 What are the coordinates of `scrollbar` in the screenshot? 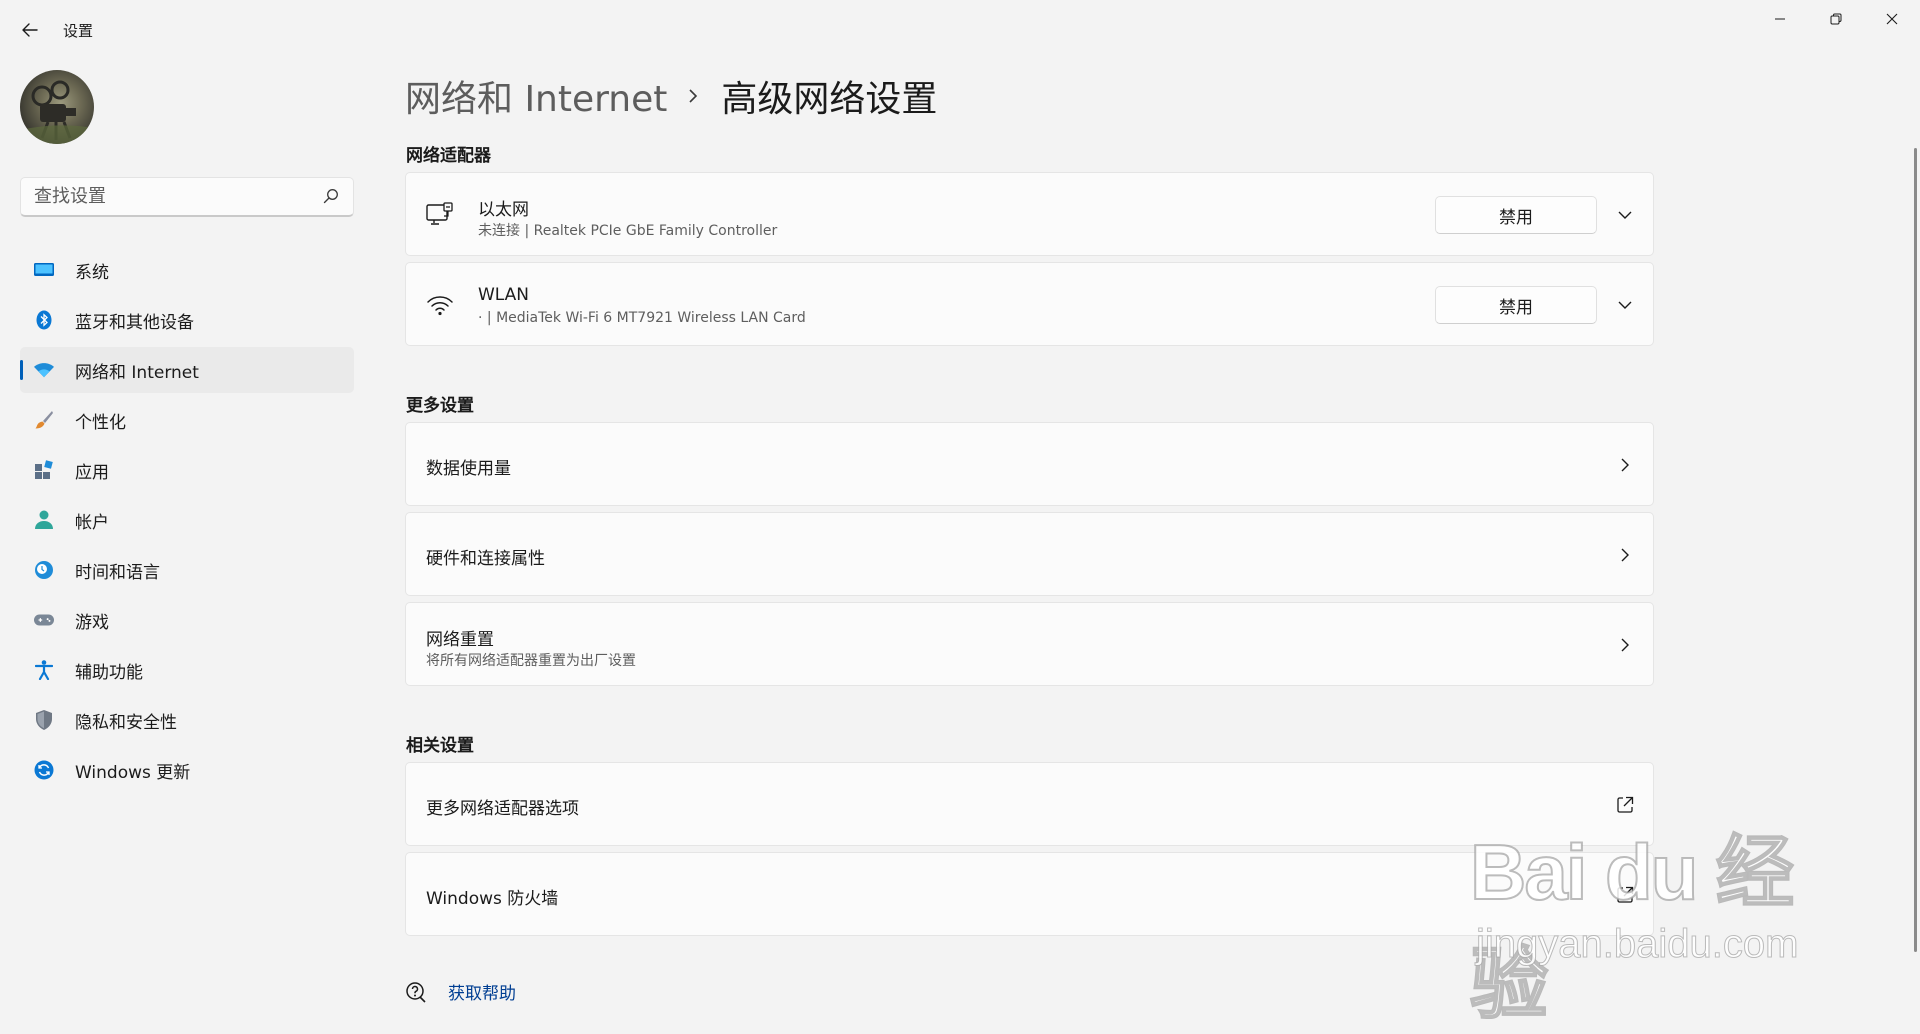 It's located at (1915, 550).